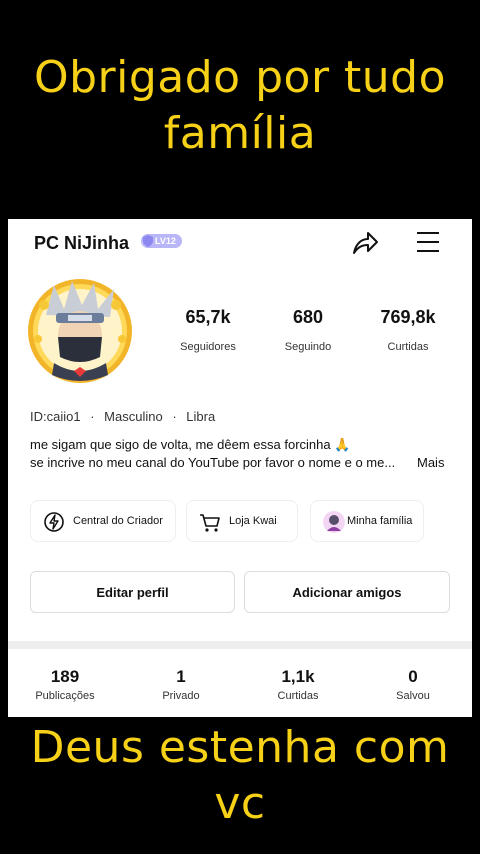 This screenshot has width=480, height=854. I want to click on followers-stat: 65,7k Seguidores, so click(208, 330).